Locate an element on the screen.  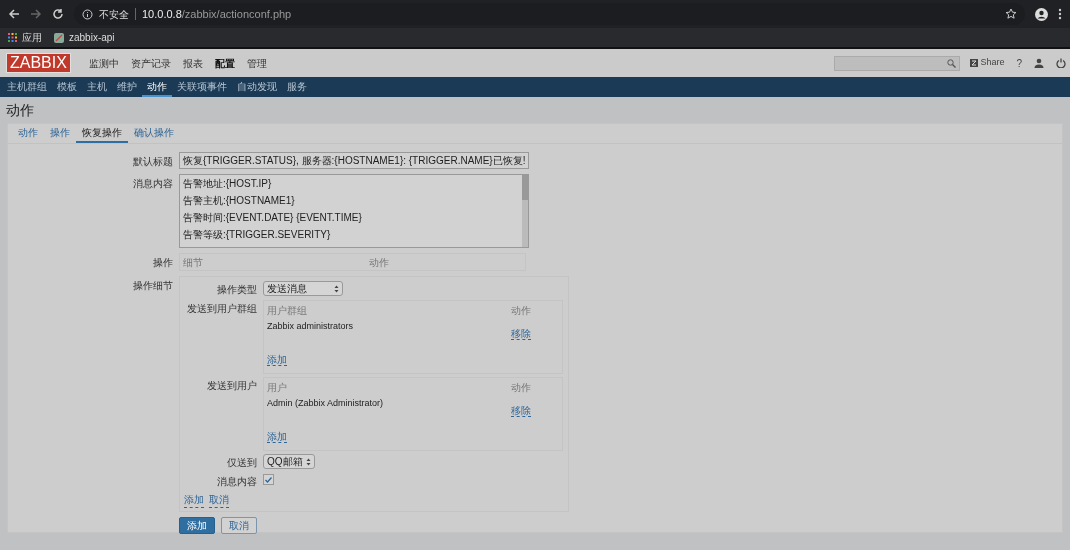
info-icon is located at coordinates (87, 14).